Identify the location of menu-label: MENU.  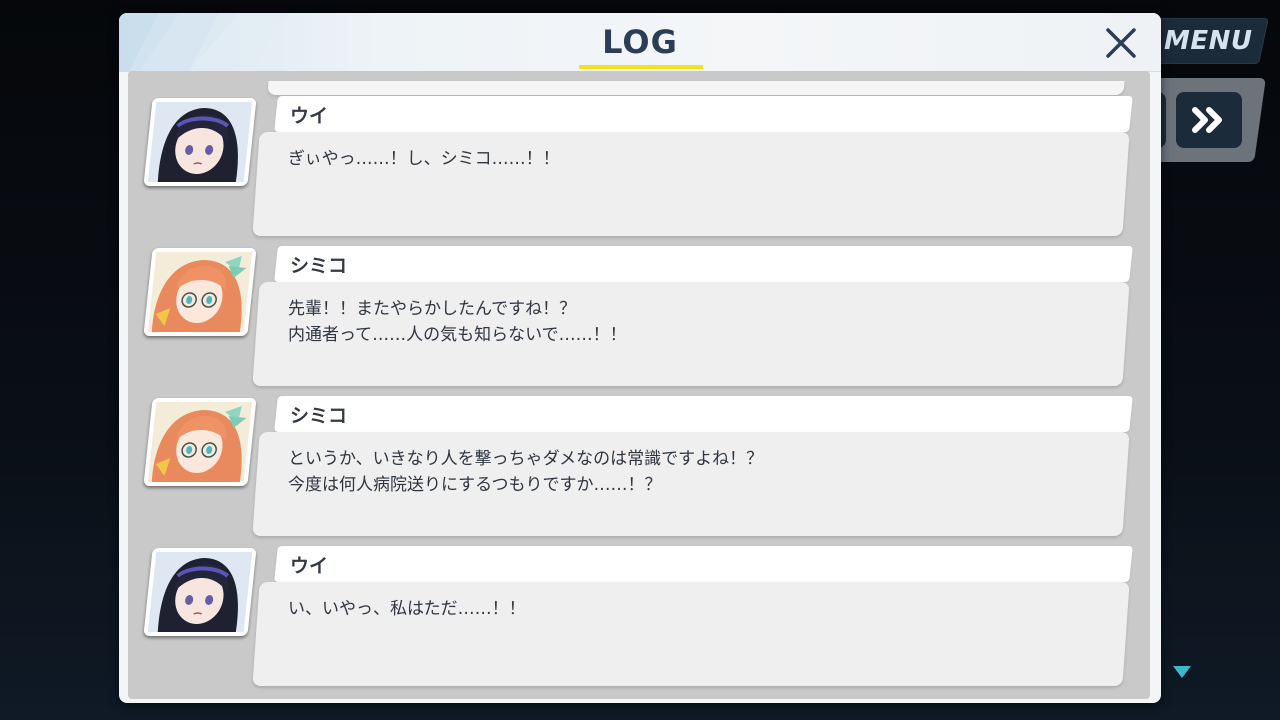
(1208, 41).